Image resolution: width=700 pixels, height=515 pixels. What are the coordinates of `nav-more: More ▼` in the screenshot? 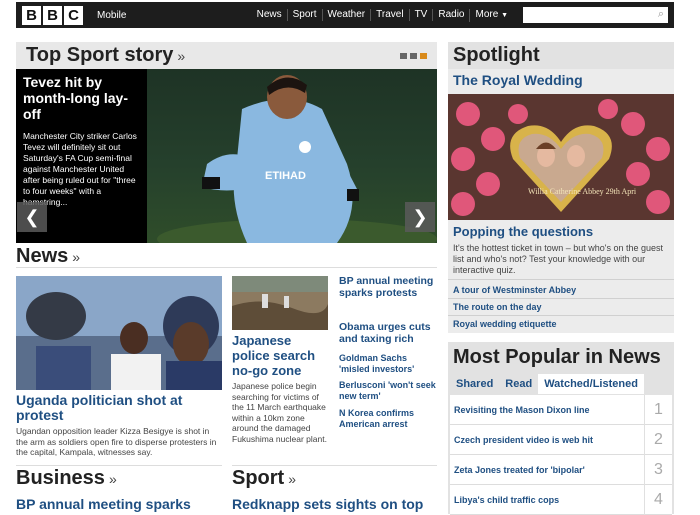 It's located at (491, 15).